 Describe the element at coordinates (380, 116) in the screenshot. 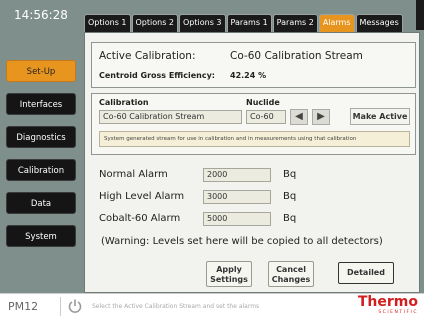

I see `make-active-button: Make Active` at that location.